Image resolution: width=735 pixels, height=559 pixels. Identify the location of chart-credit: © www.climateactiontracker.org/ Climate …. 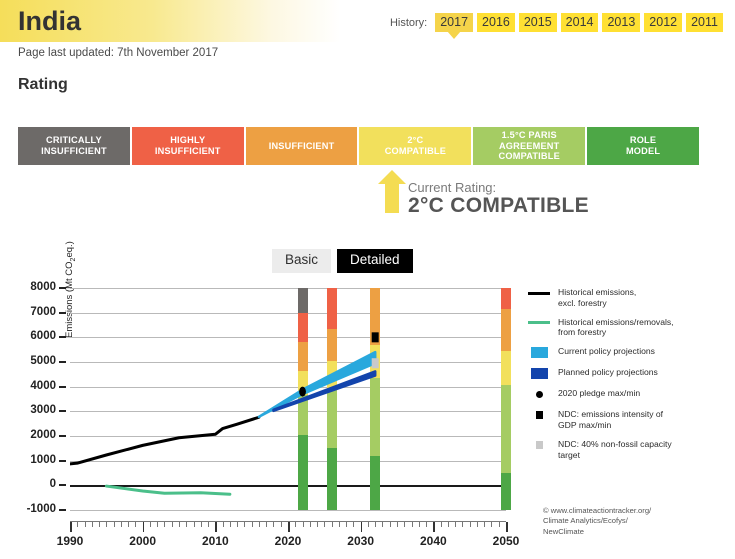
(597, 521).